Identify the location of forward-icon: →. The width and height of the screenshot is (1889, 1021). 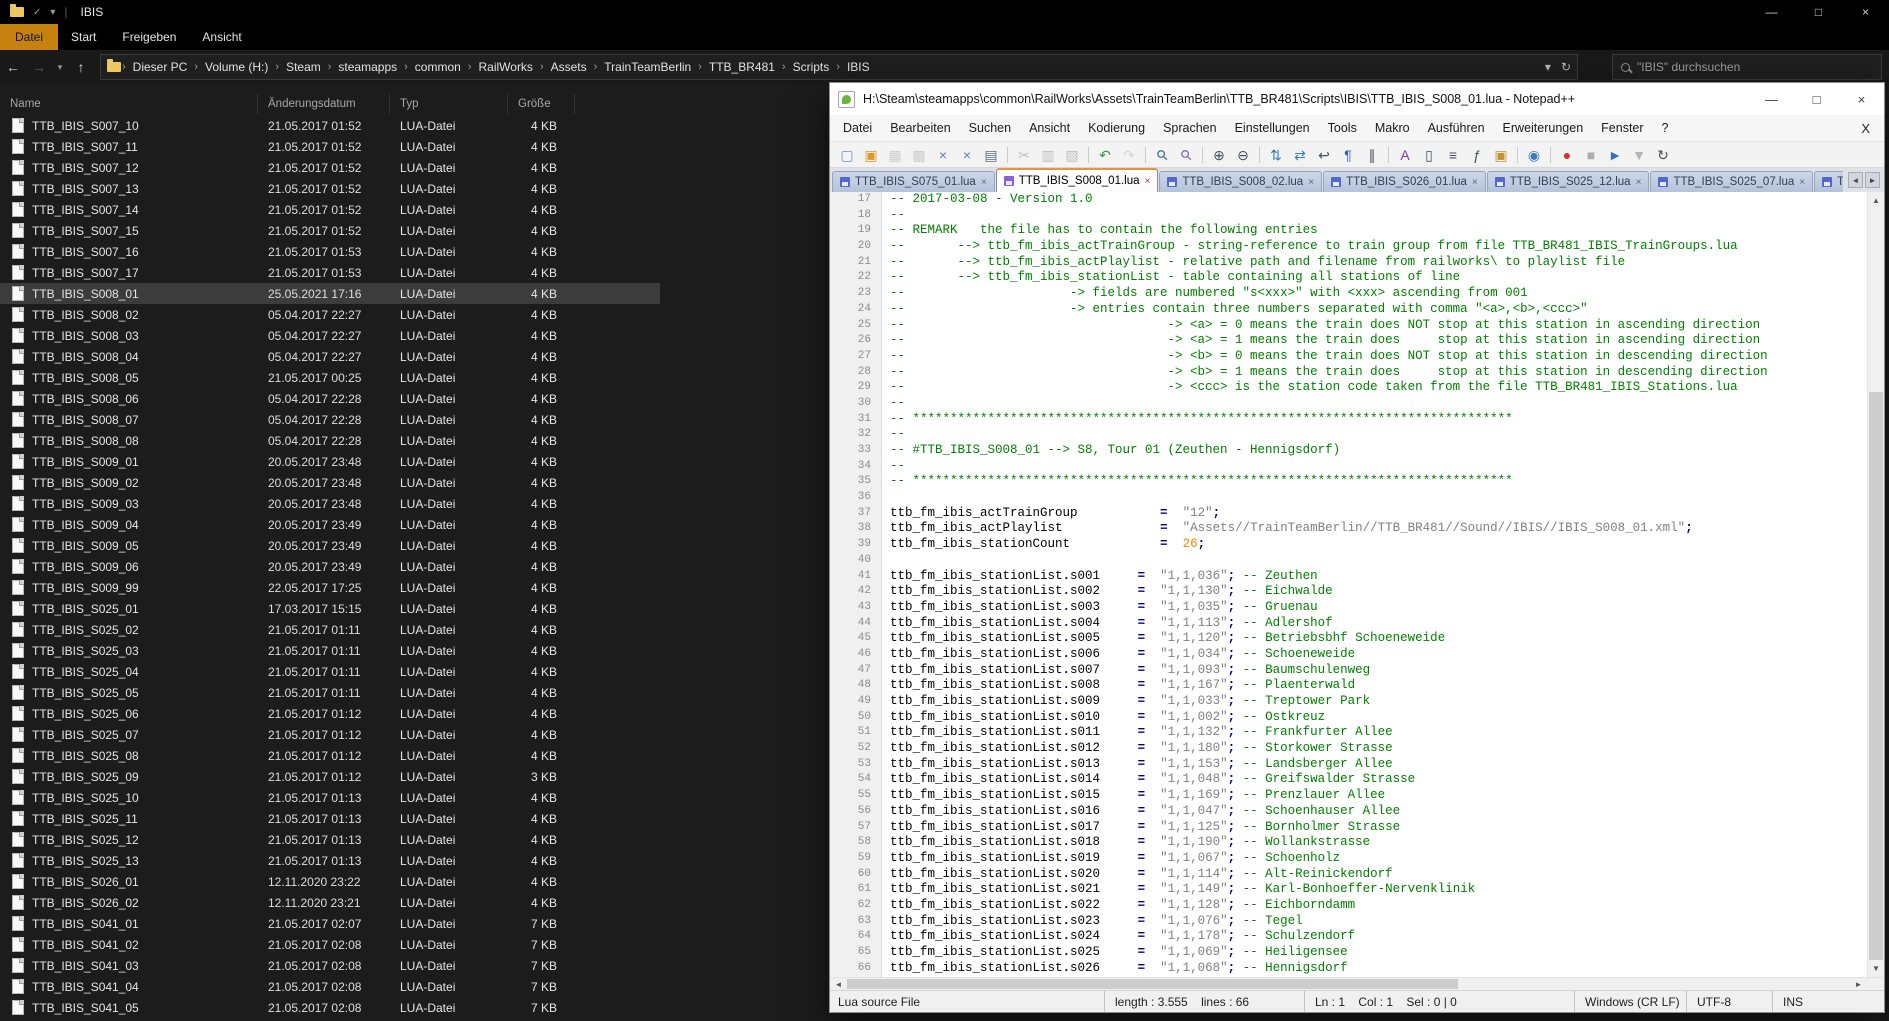
(39, 67).